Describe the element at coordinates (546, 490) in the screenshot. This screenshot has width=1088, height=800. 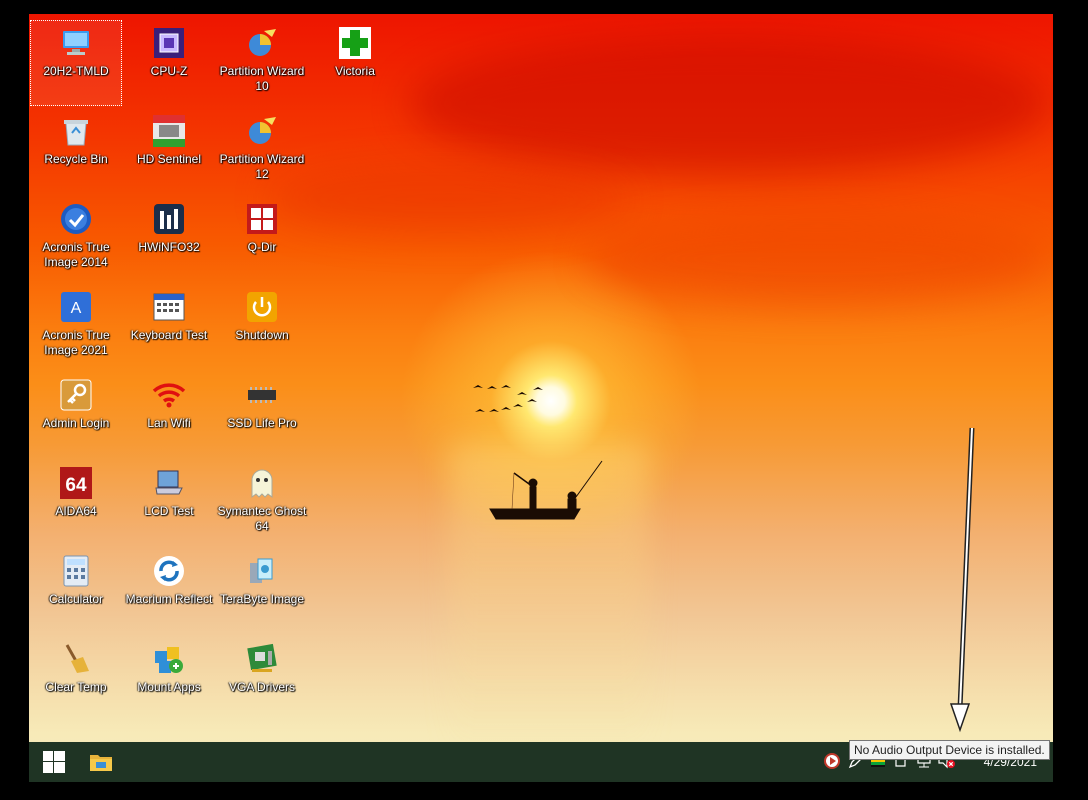
I see `fishing-boat-silhouette` at that location.